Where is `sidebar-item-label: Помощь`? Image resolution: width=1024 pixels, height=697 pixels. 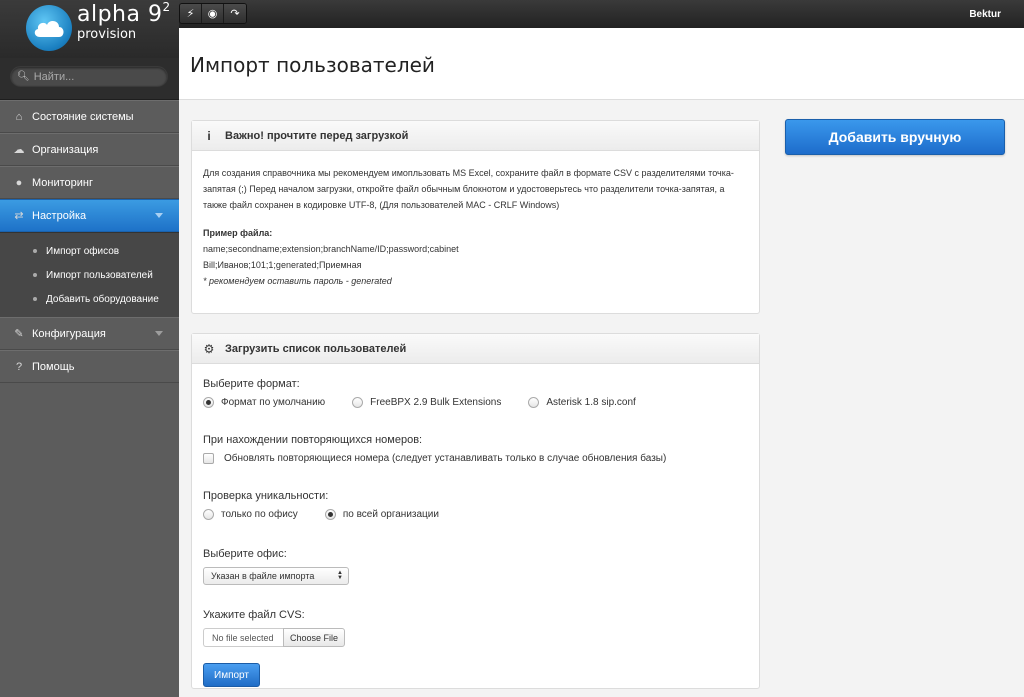
sidebar-item-label: Помощь is located at coordinates (53, 366).